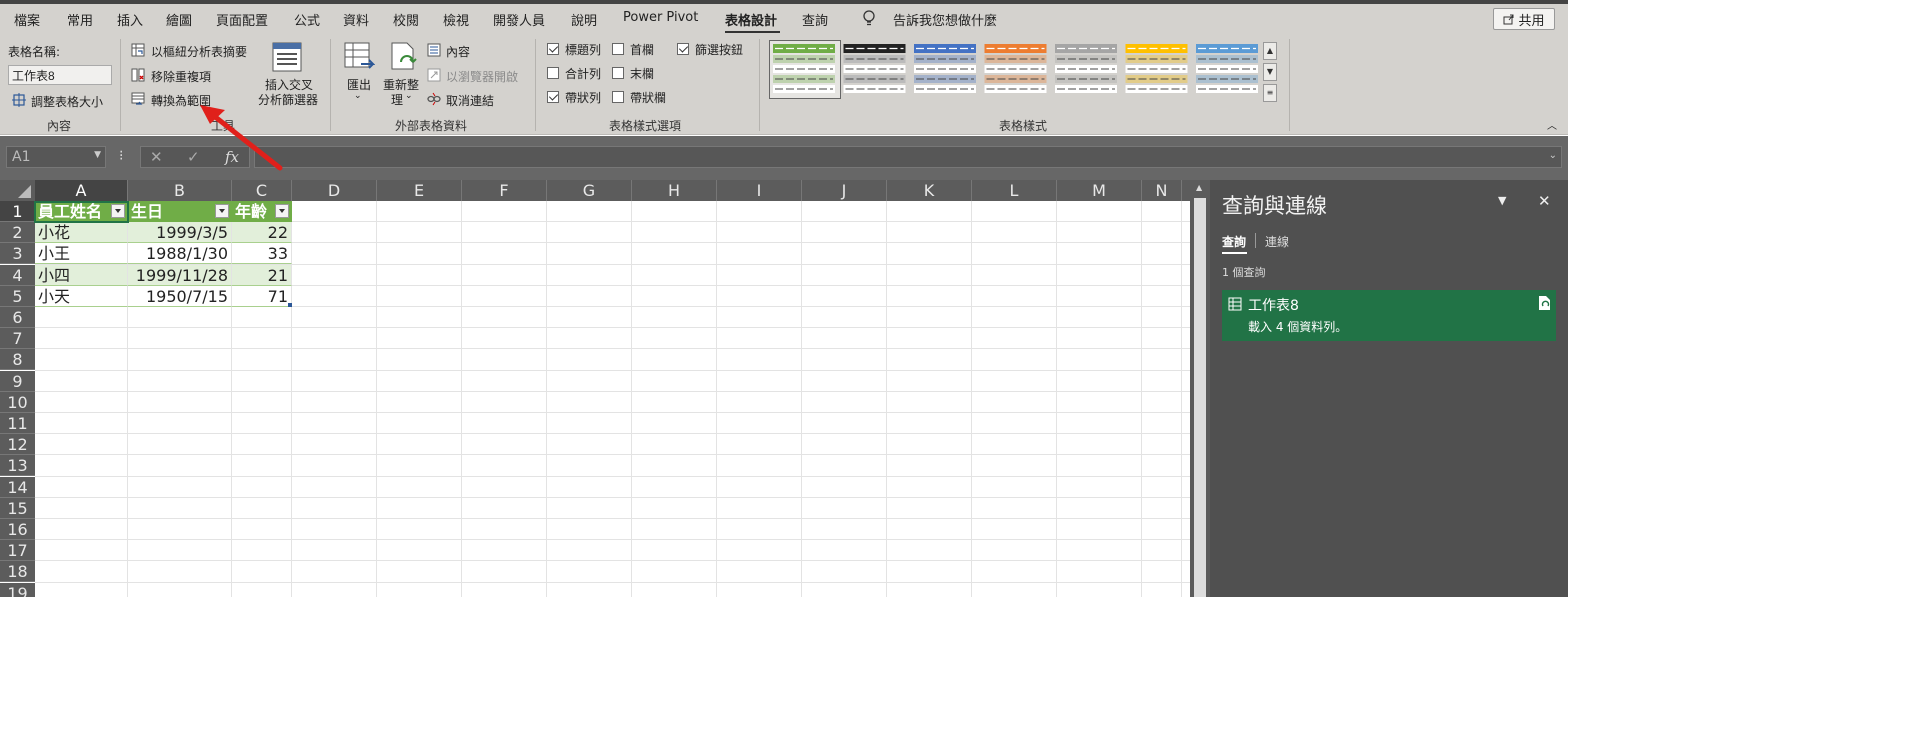 The height and width of the screenshot is (731, 1920). Describe the element at coordinates (1544, 201) in the screenshot. I see `pane-close-icon: ✕` at that location.